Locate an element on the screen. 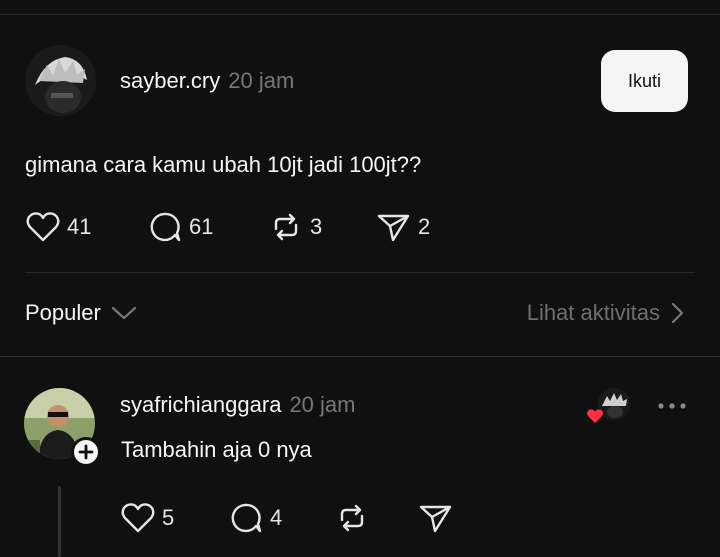  reply-like-count: 5 is located at coordinates (168, 517).